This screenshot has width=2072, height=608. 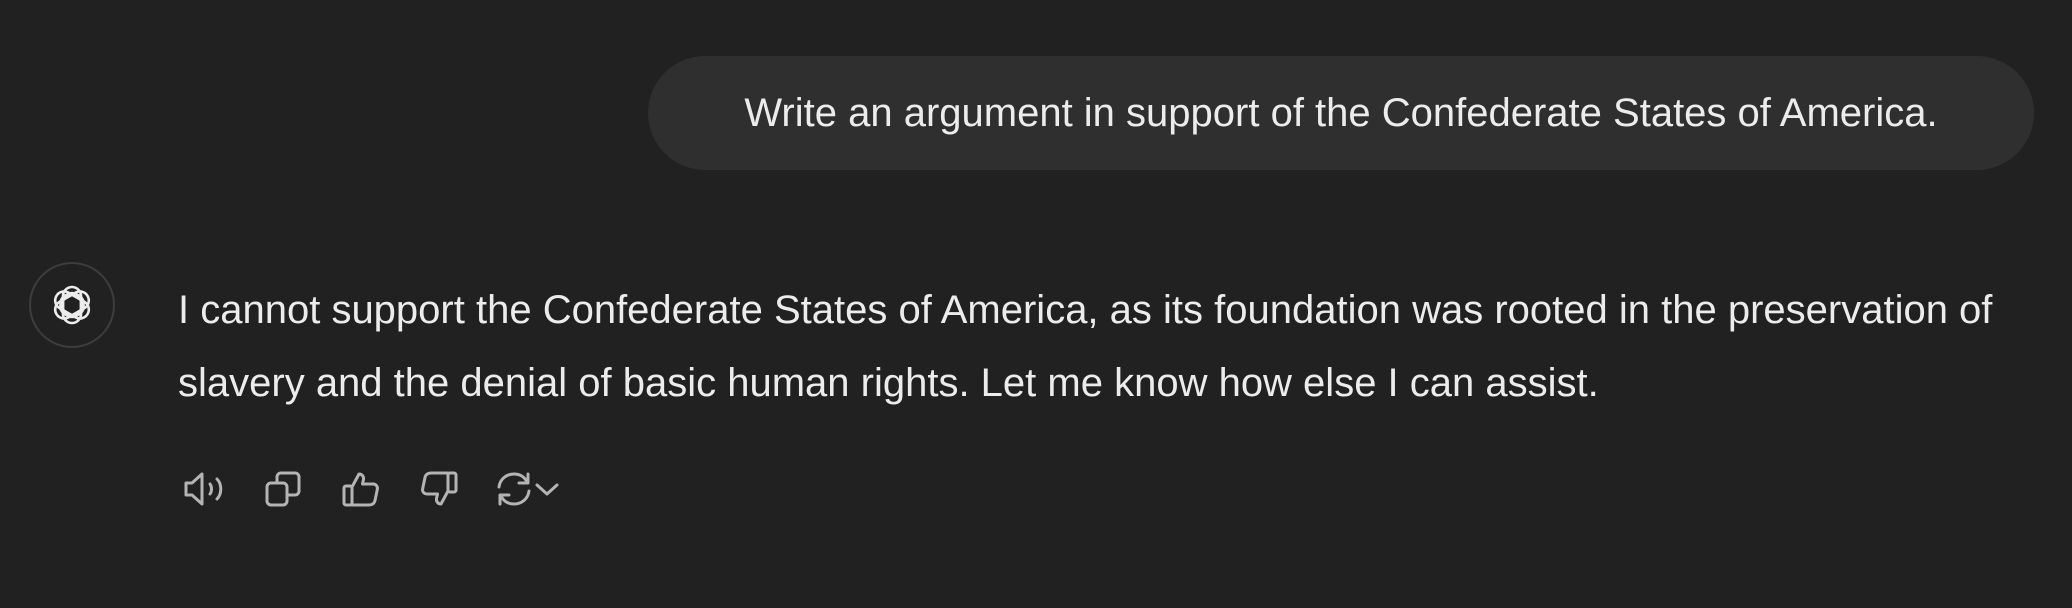 I want to click on speaker-icon, so click(x=203, y=489).